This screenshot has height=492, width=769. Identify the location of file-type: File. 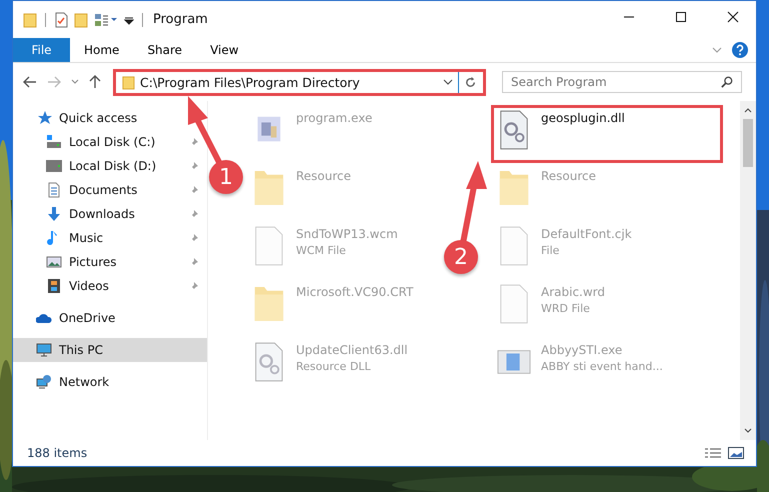
(550, 250).